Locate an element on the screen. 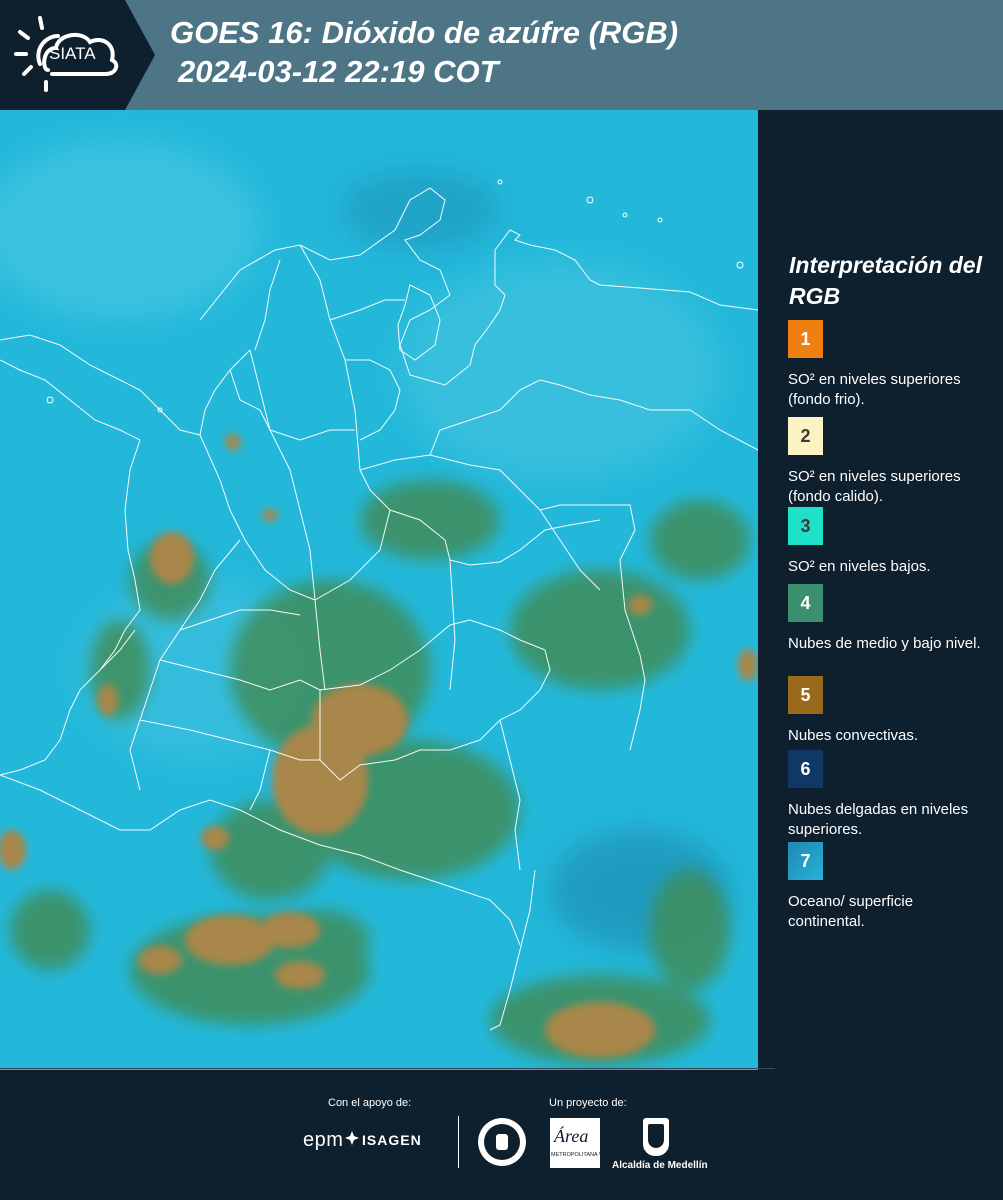 The width and height of the screenshot is (1003, 1200). isagen-logo: ISAGEN is located at coordinates (392, 1140).